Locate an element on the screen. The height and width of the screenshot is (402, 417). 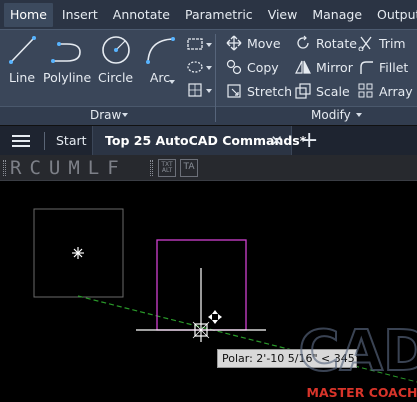
fillet-icon is located at coordinates (366, 67).